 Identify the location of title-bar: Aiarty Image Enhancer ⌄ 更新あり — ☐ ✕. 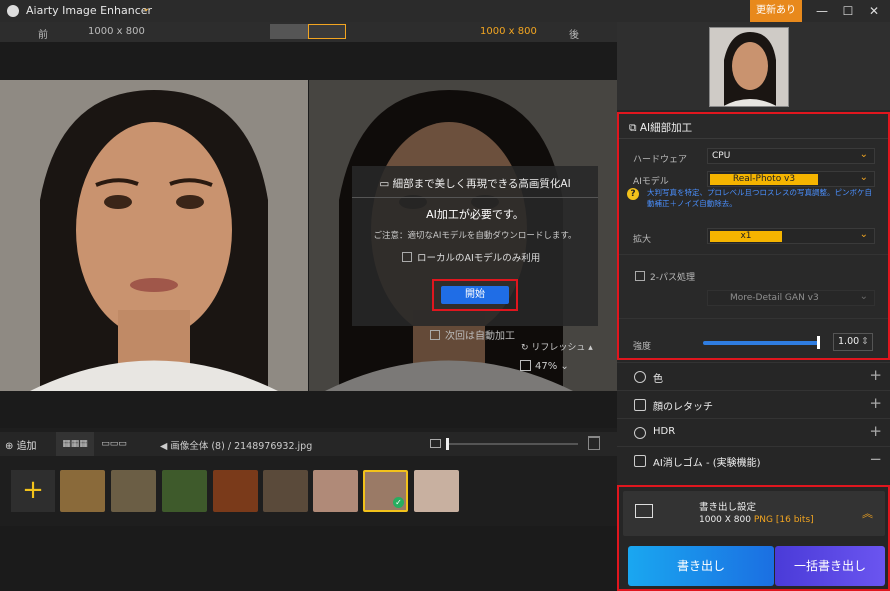
(445, 11).